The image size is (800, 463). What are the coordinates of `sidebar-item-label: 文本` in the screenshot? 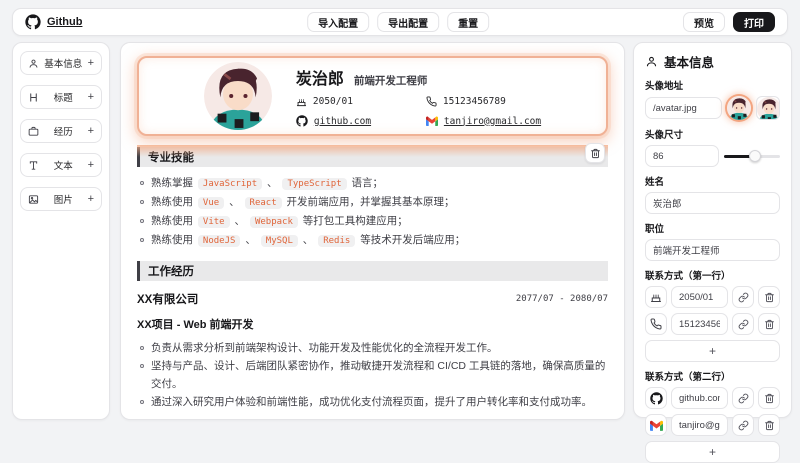 It's located at (63, 166).